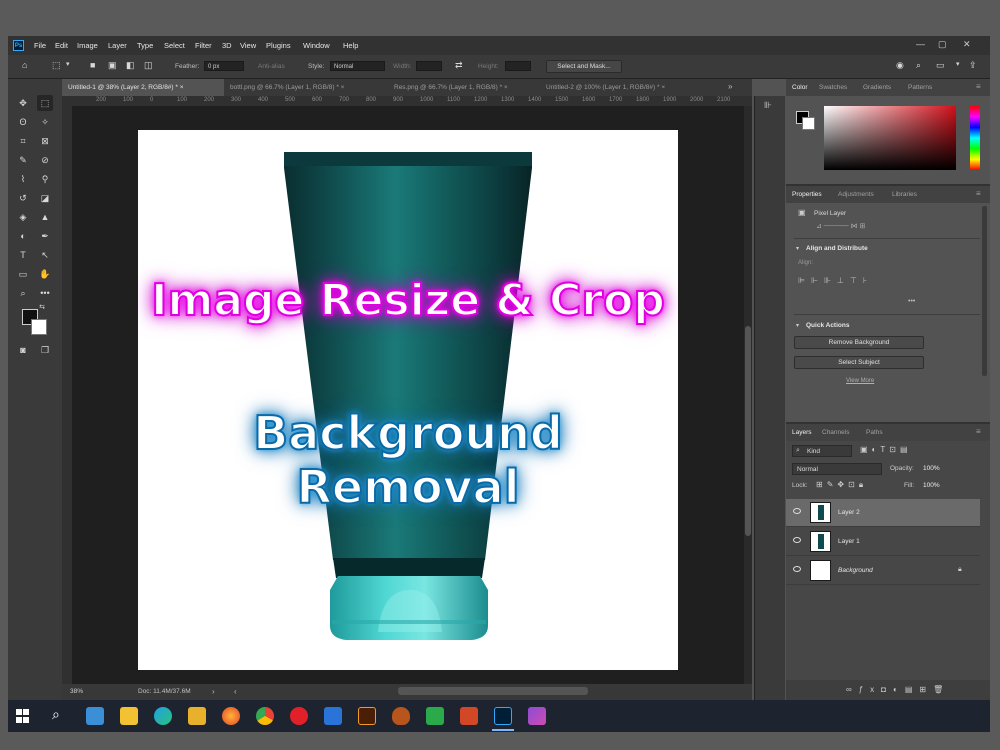 The width and height of the screenshot is (1000, 750). What do you see at coordinates (45, 293) in the screenshot?
I see `more-tools-icon: •••` at bounding box center [45, 293].